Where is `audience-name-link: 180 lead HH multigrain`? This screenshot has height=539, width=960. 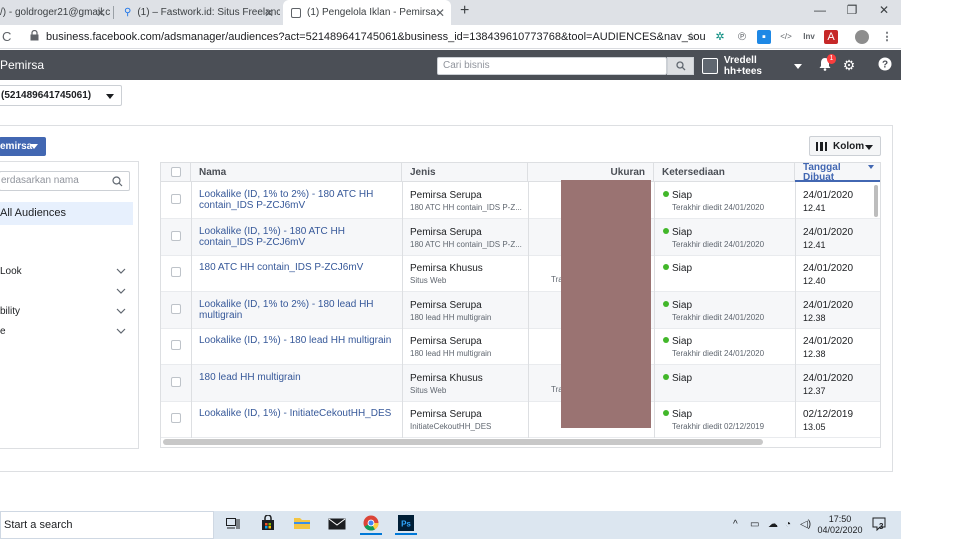 audience-name-link: 180 lead HH multigrain is located at coordinates (296, 377).